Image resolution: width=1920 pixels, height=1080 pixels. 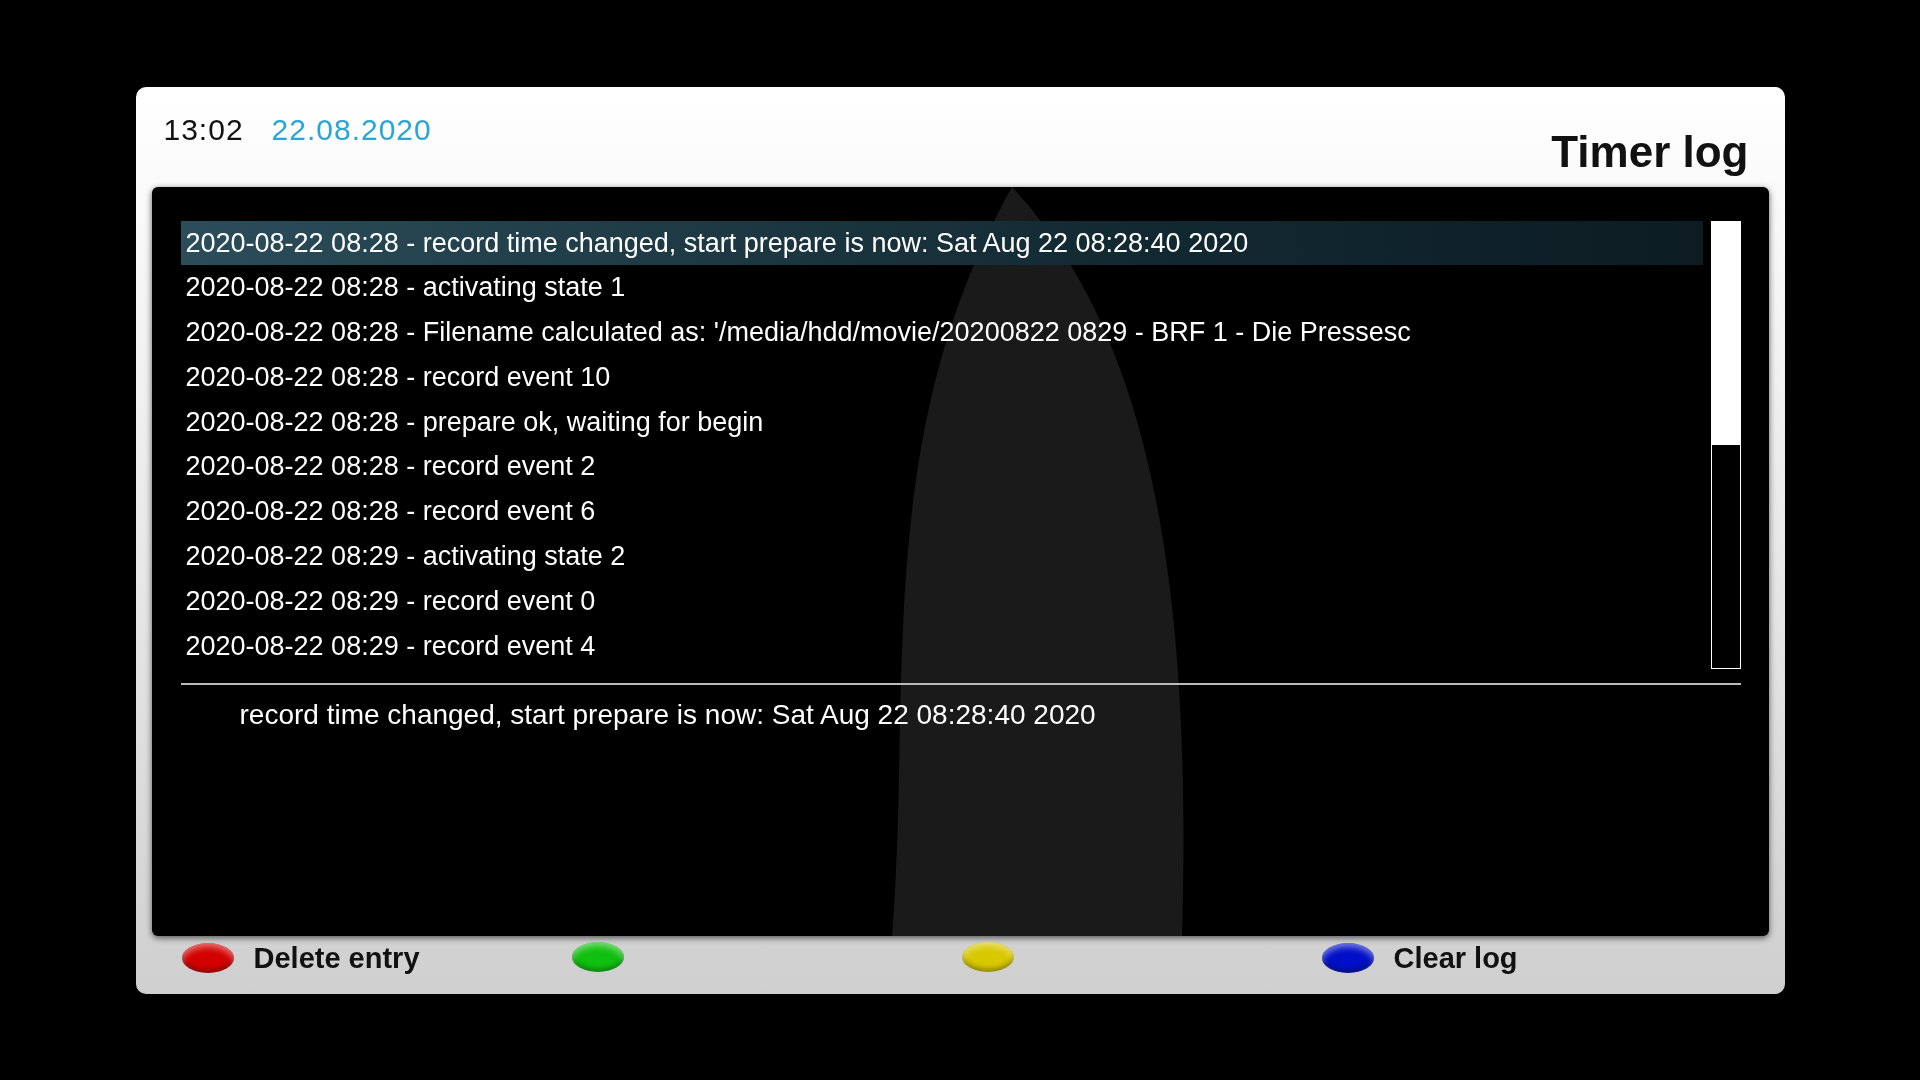 I want to click on log-entry: 2020-08-22 08:29 - activating state 2, so click(x=941, y=556).